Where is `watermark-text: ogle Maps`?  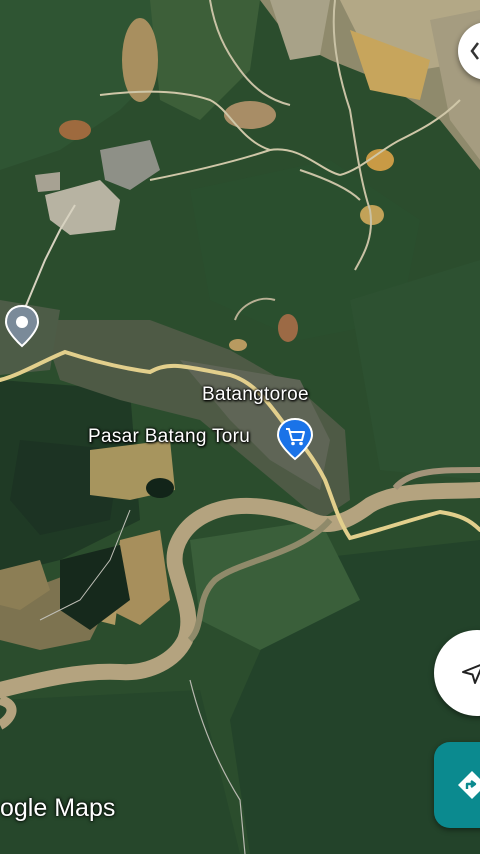 watermark-text: ogle Maps is located at coordinates (58, 808).